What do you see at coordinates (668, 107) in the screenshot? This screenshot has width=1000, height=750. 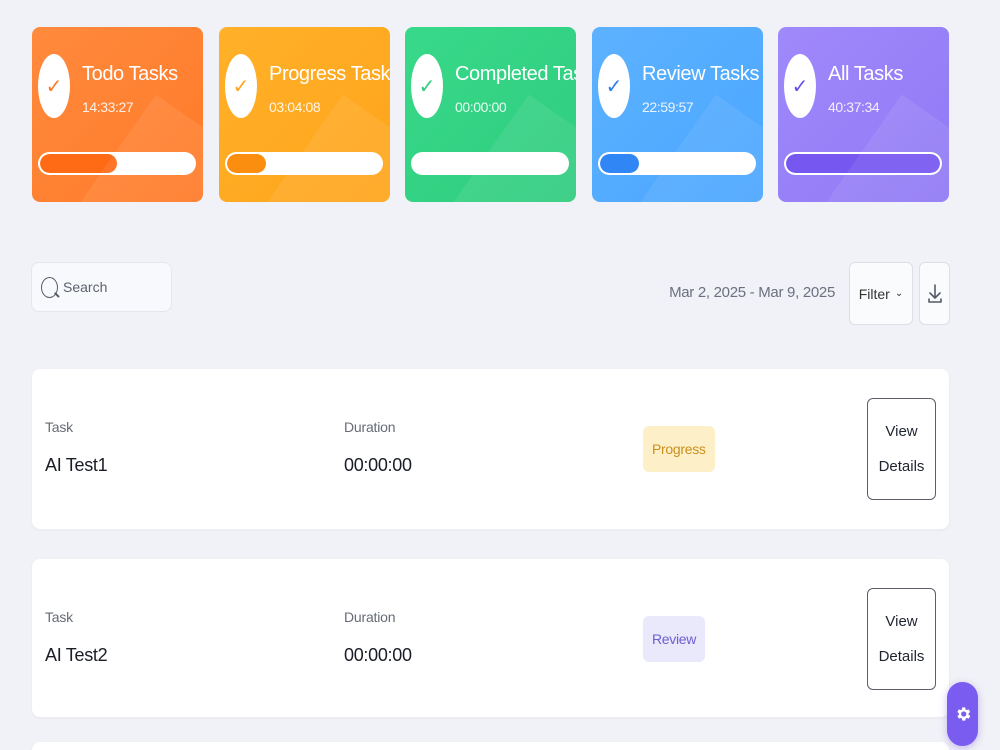 I see `card-time: 22:59:57` at bounding box center [668, 107].